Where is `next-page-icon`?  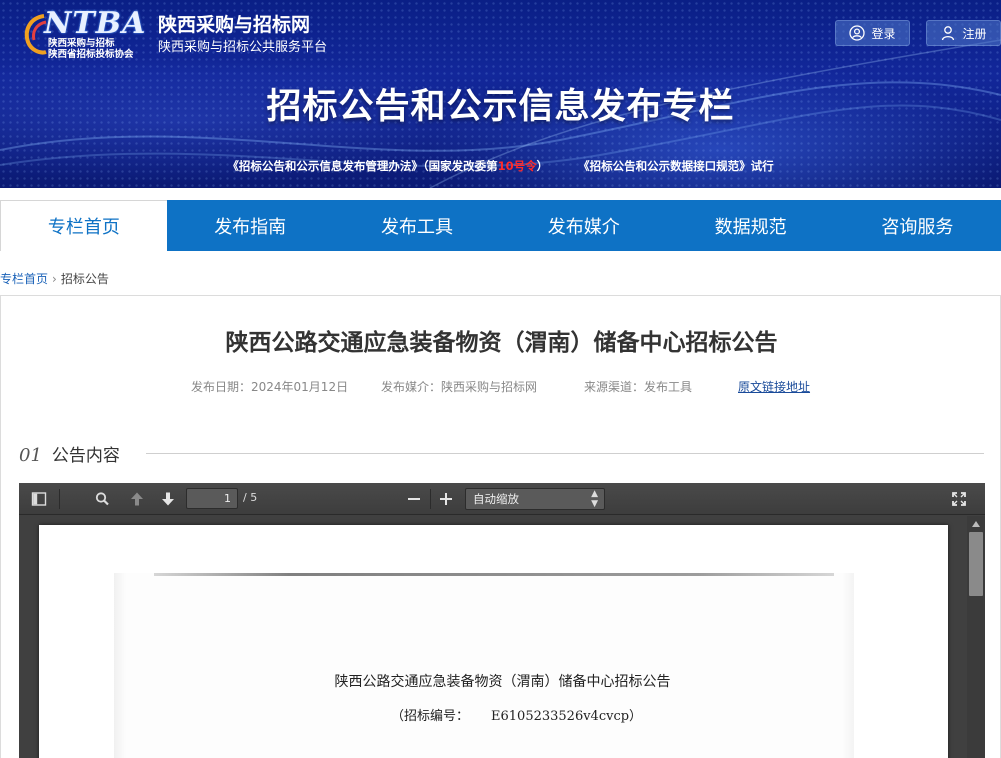
next-page-icon is located at coordinates (168, 499).